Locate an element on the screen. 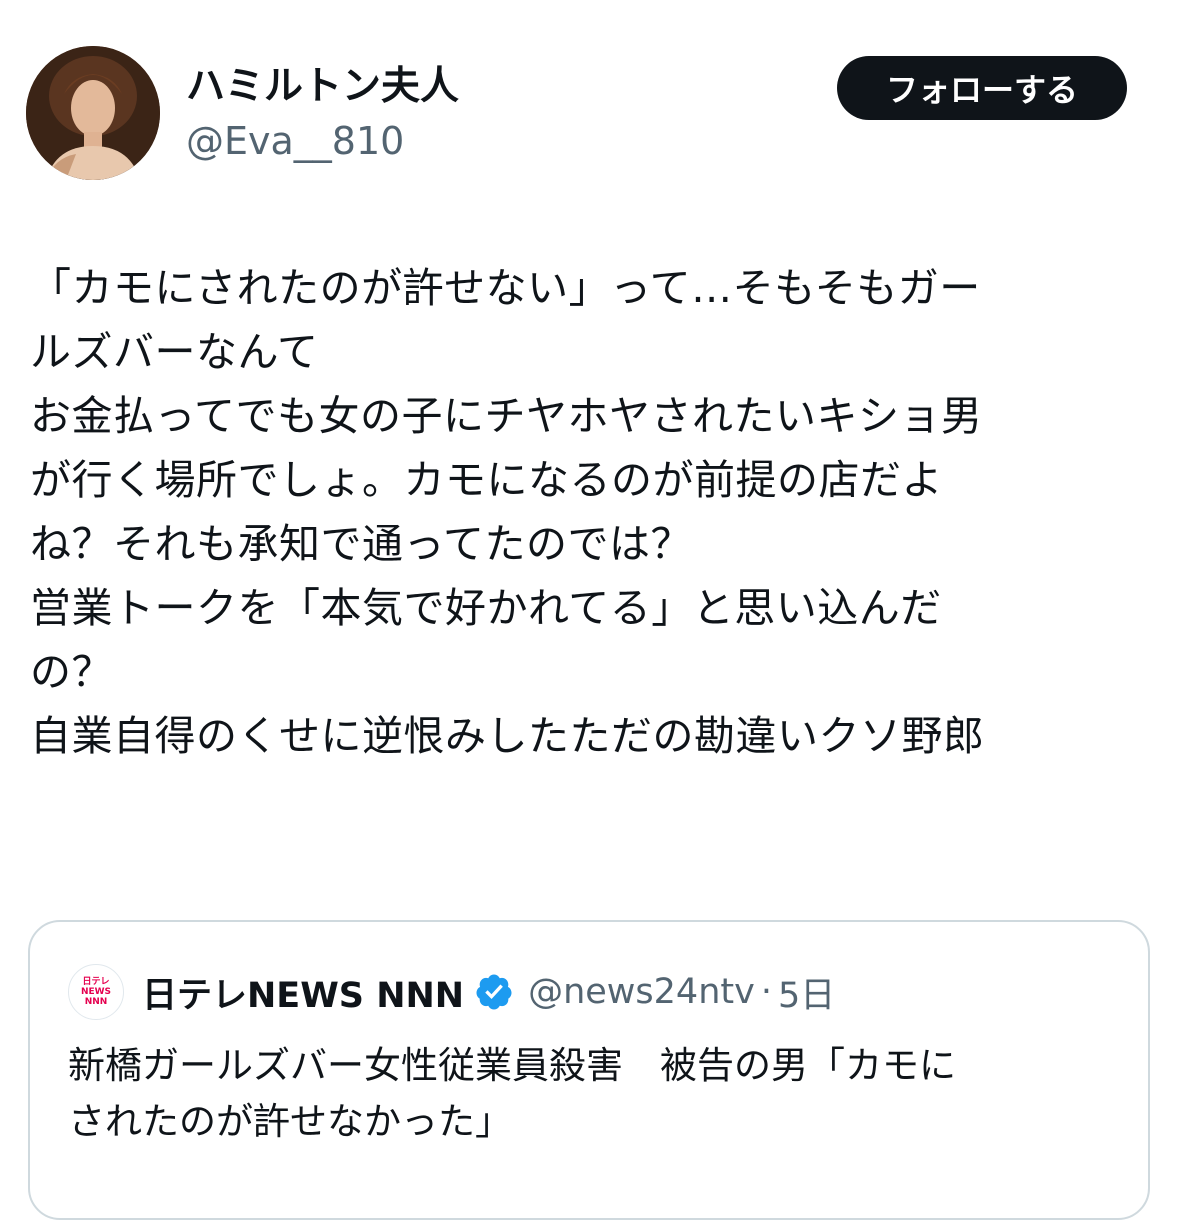 This screenshot has height=1220, width=1178. tweet-text-line: ね？それも承知で通ってたのでは？ is located at coordinates (361, 544).